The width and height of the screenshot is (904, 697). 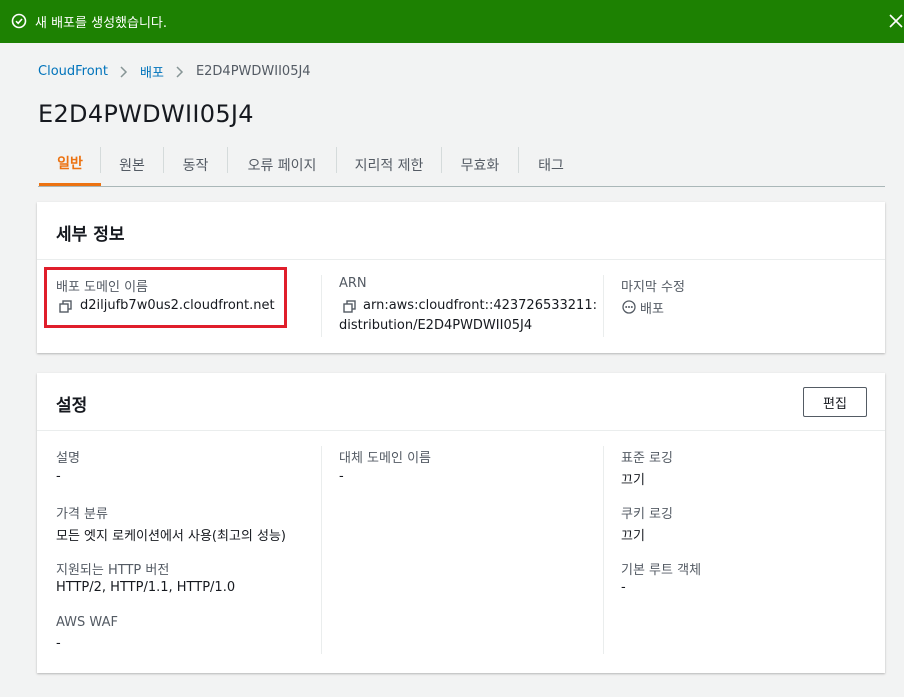 What do you see at coordinates (633, 536) in the screenshot?
I see `cookie-logging-value: 끄기` at bounding box center [633, 536].